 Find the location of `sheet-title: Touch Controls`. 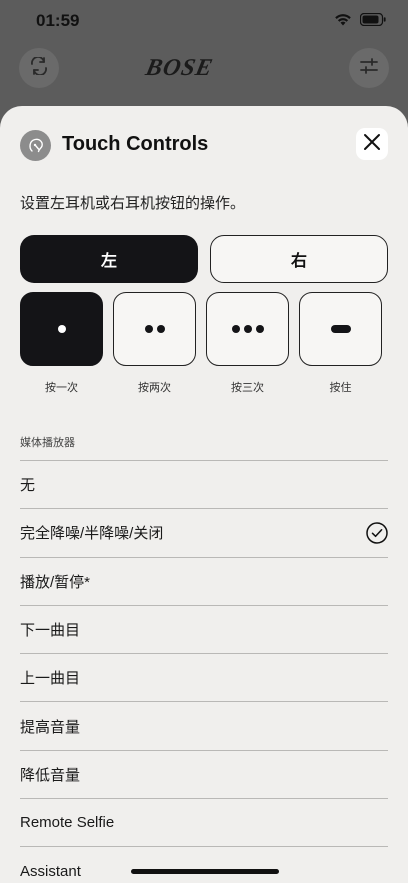

sheet-title: Touch Controls is located at coordinates (135, 144).